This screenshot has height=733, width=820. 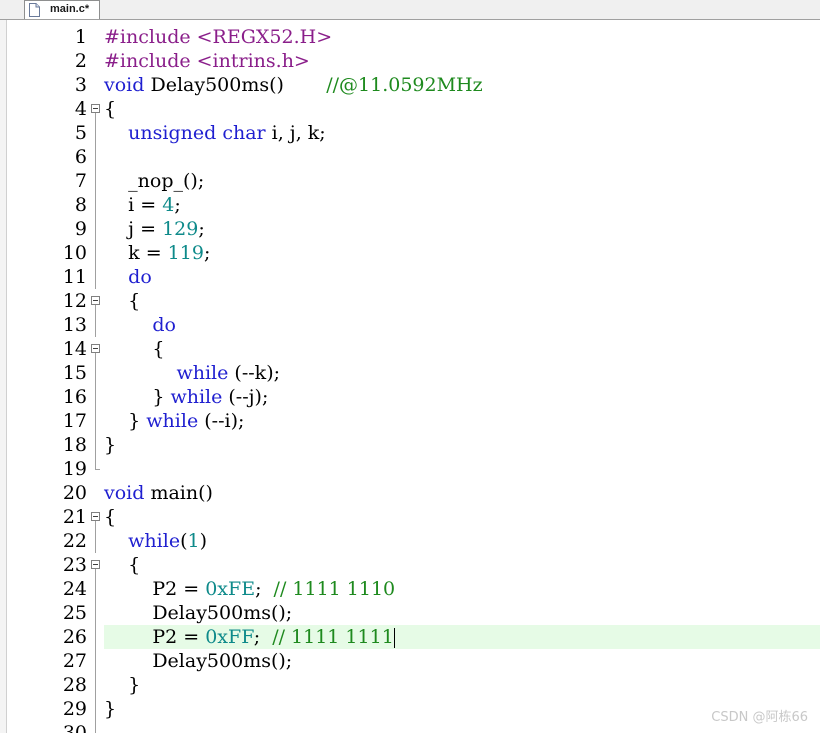 I want to click on code-line: 6, so click(x=410, y=157).